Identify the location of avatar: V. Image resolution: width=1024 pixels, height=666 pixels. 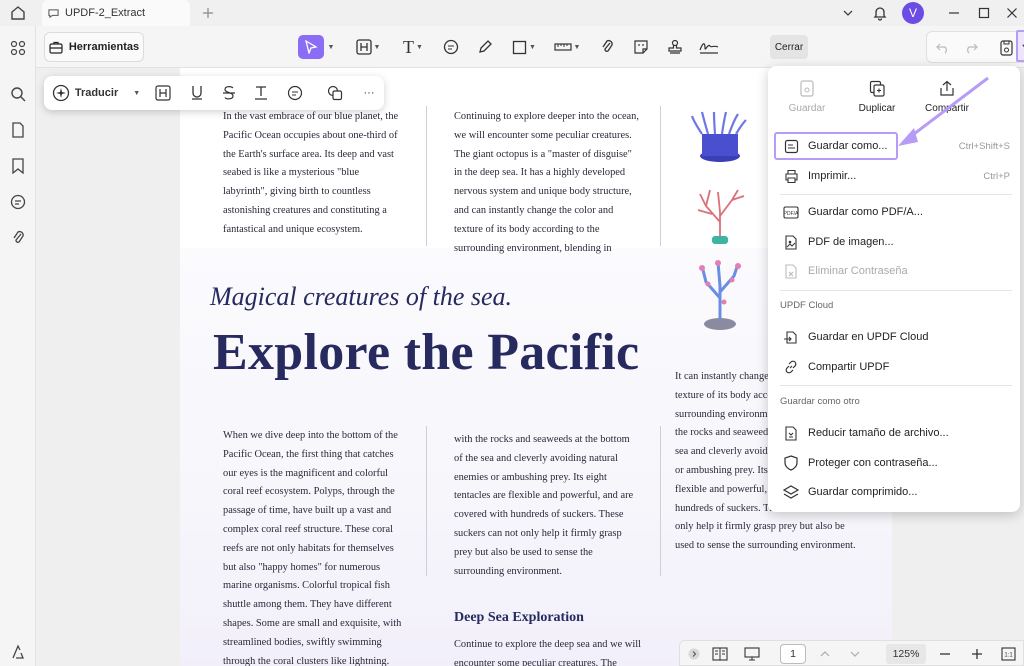
(913, 13).